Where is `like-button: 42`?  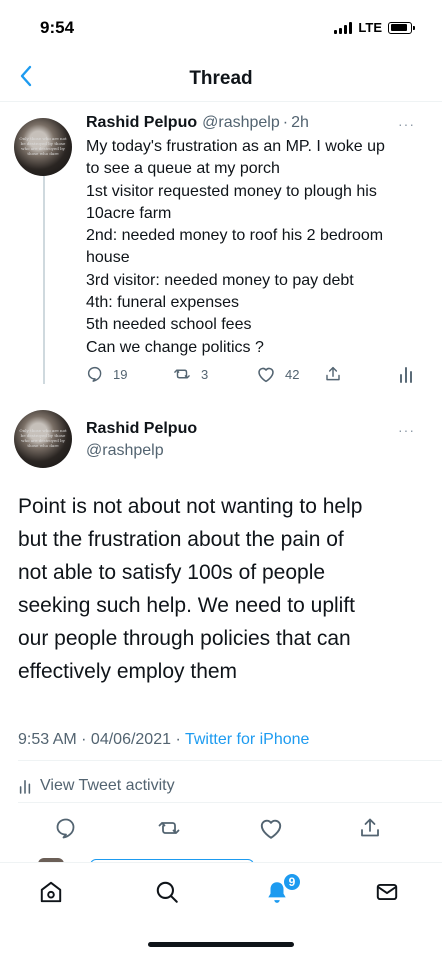 like-button: 42 is located at coordinates (277, 374).